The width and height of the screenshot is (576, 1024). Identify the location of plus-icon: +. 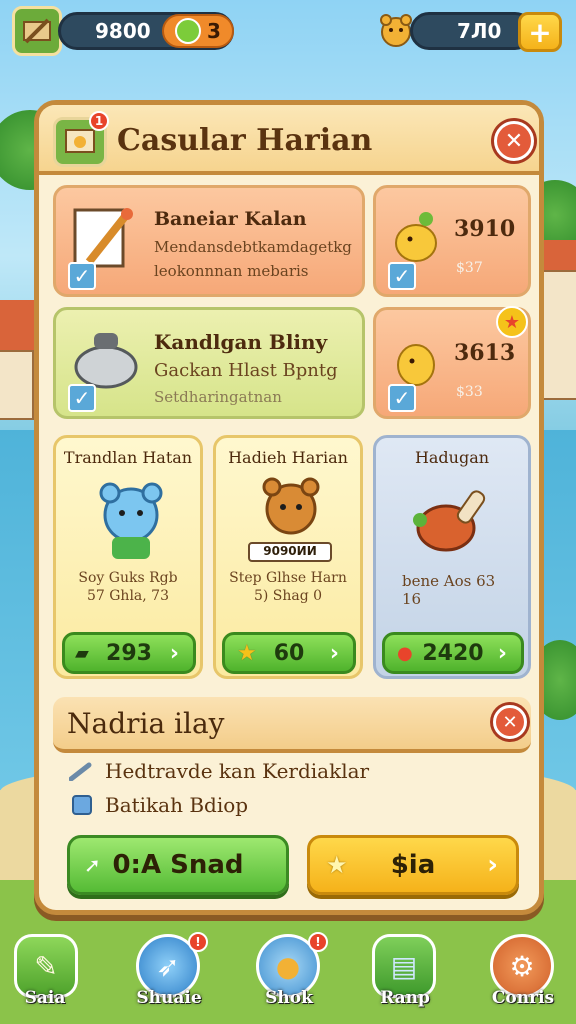
(540, 32).